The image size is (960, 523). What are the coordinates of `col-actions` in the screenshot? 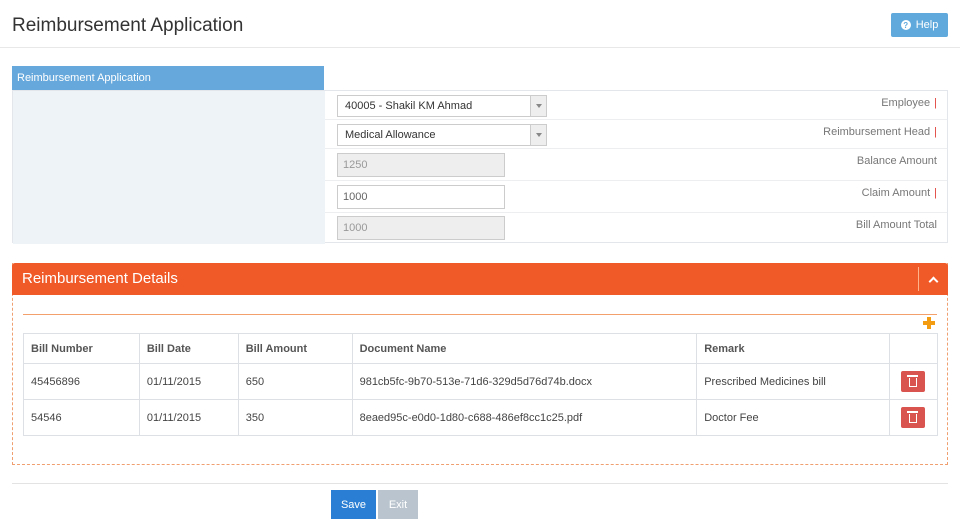 It's located at (913, 348).